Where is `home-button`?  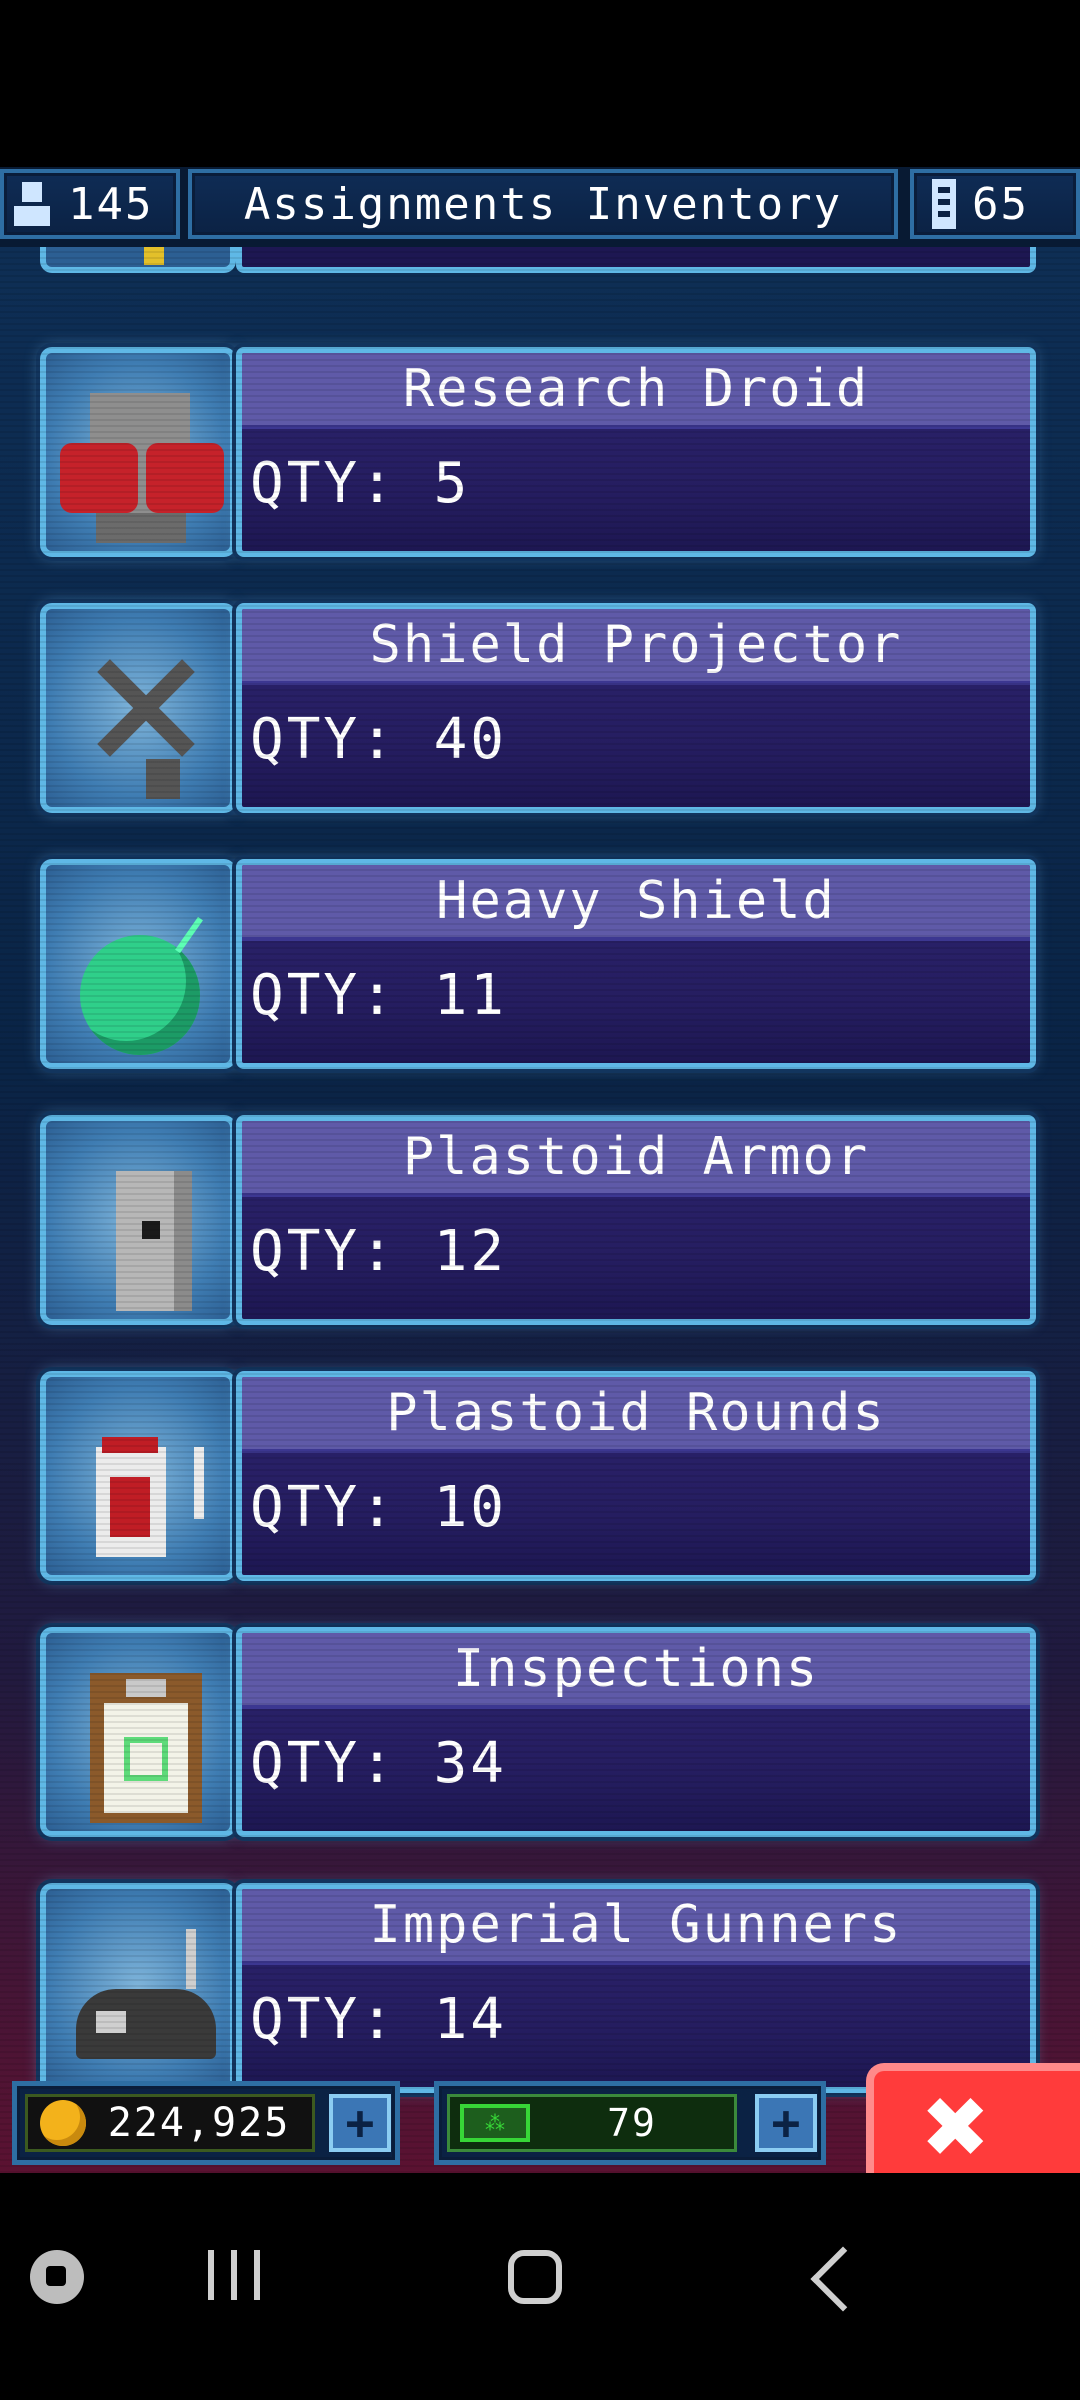 home-button is located at coordinates (535, 2277).